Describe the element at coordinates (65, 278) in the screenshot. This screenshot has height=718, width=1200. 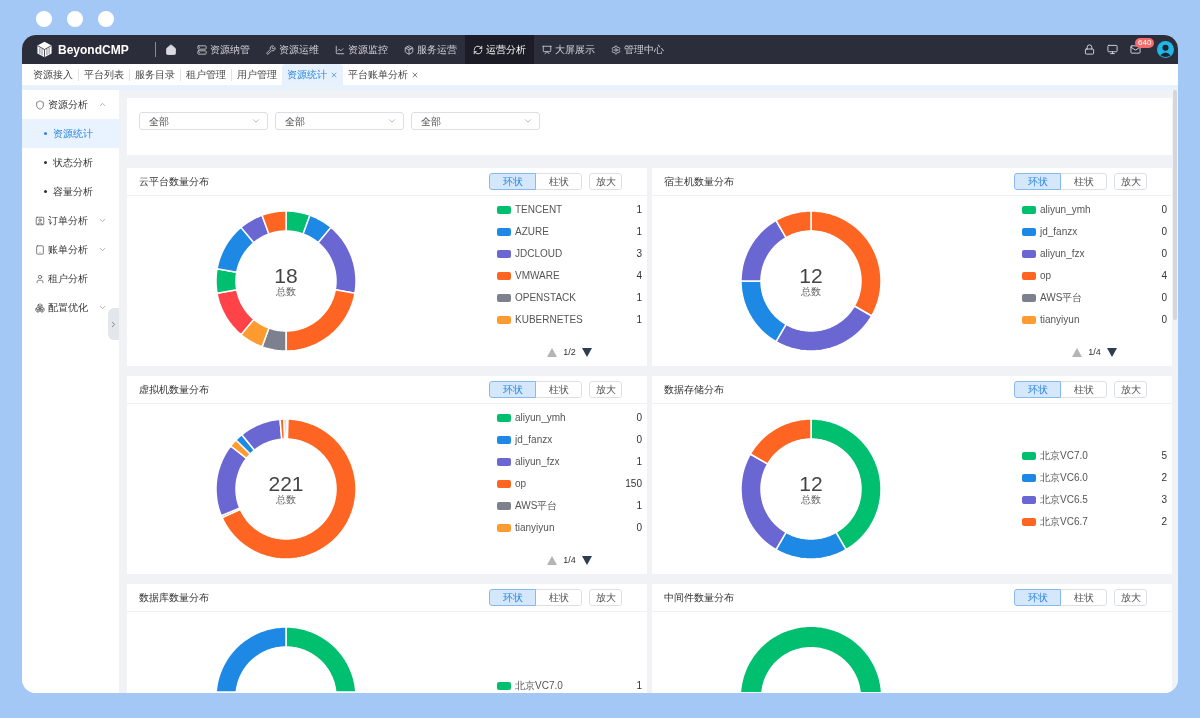
I see `sidebar-menu-item: 租户分析` at that location.